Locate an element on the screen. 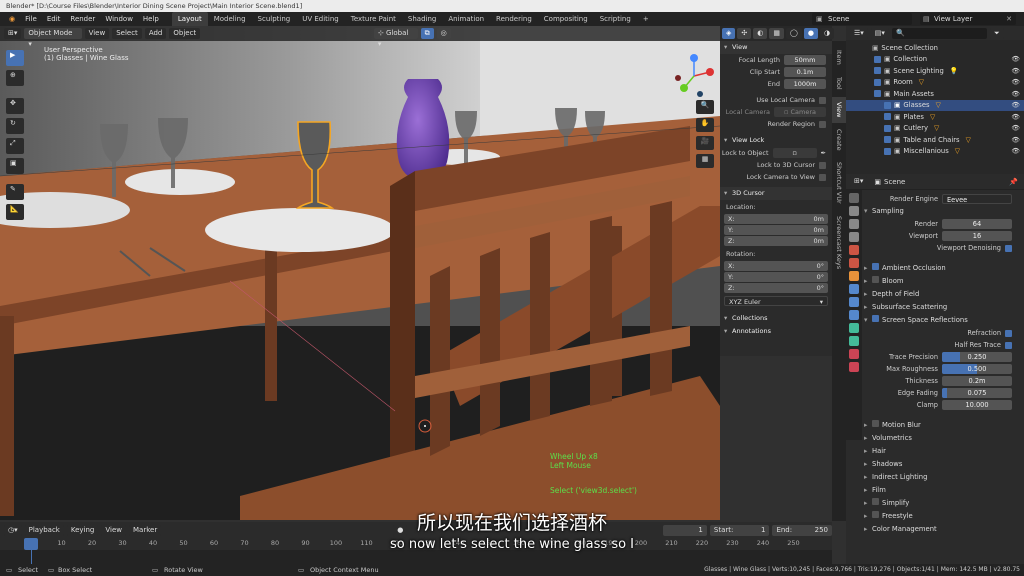  menu-select: Select is located at coordinates (127, 33).